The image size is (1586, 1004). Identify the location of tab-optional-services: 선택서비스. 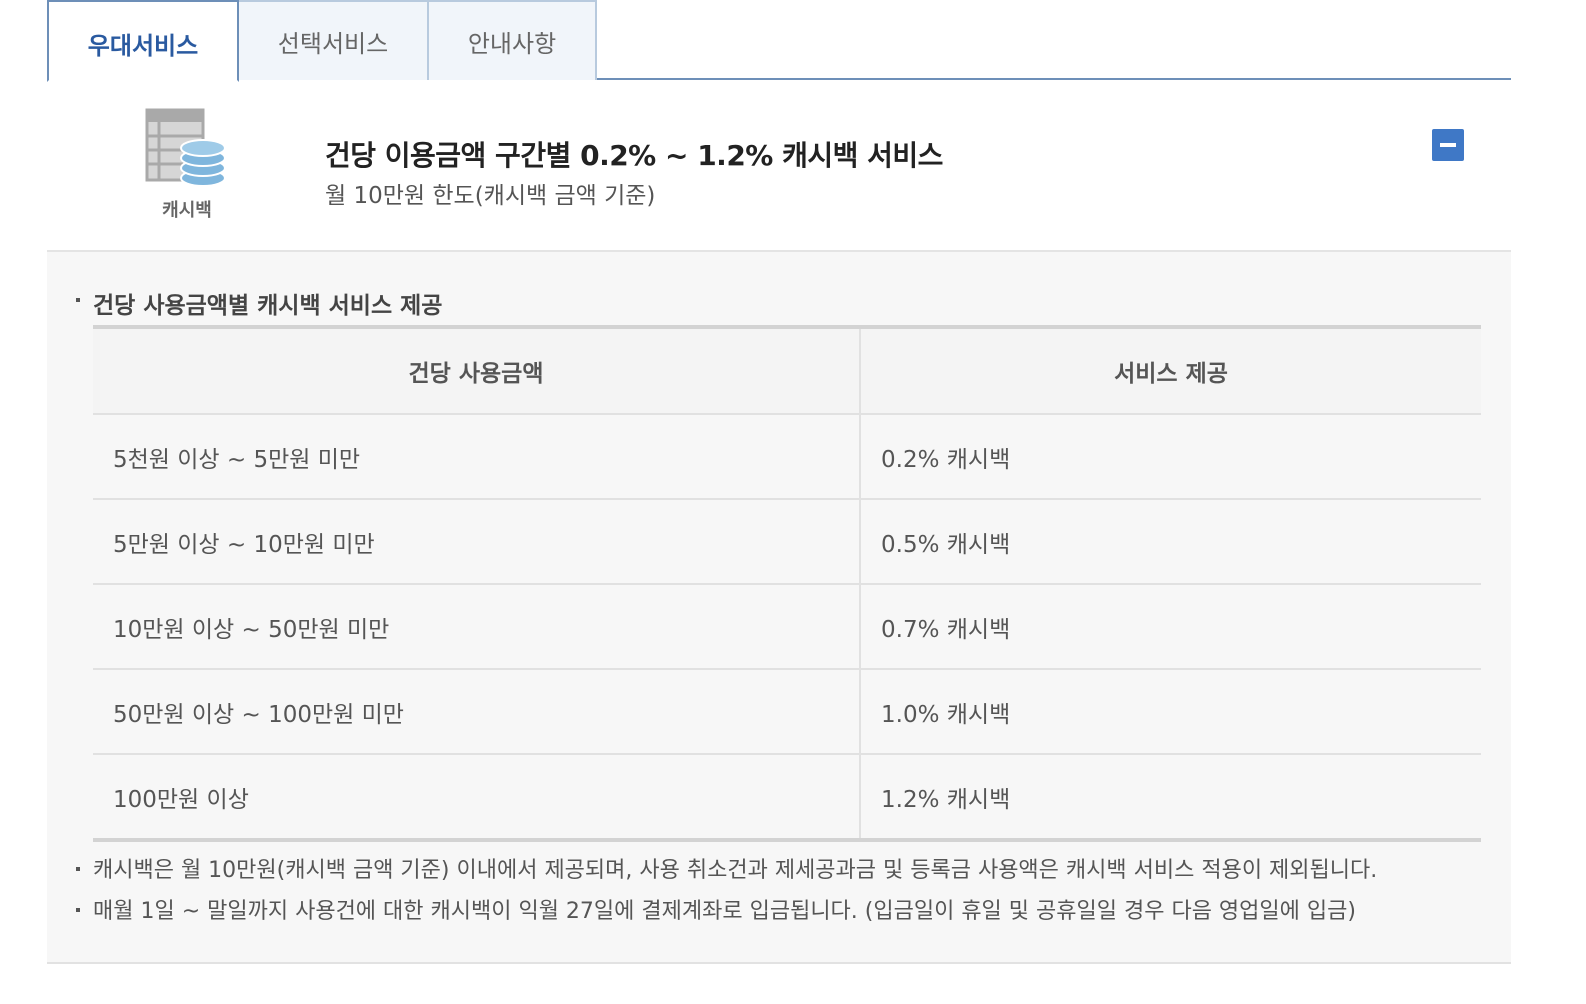
(333, 40).